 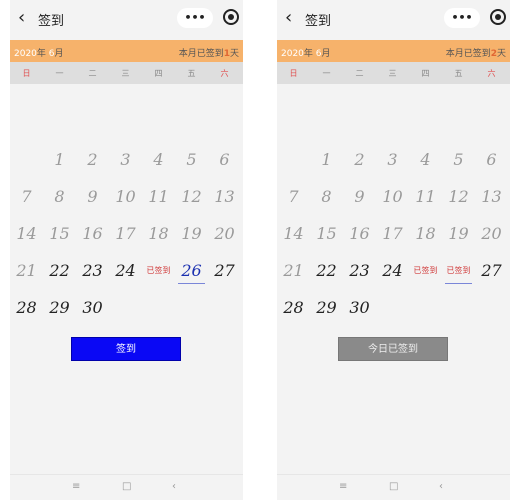 What do you see at coordinates (393, 51) in the screenshot?
I see `month-banner: 2020年 6月 本月已签到2天` at bounding box center [393, 51].